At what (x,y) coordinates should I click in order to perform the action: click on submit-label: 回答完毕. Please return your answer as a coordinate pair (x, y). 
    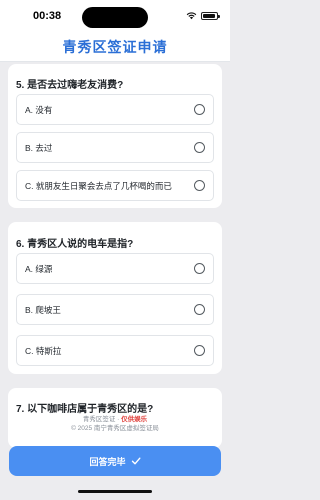
    Looking at the image, I should click on (107, 461).